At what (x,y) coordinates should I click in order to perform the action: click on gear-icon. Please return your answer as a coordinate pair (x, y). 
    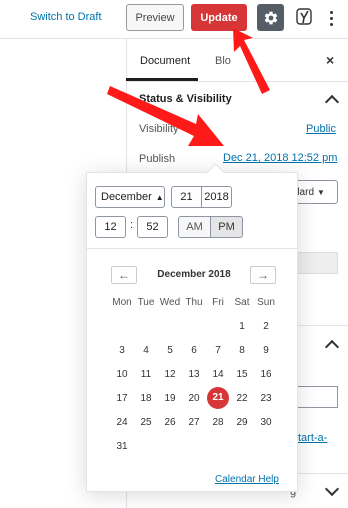
    Looking at the image, I should click on (270, 17).